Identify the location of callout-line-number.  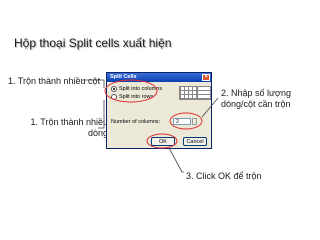
(210, 107).